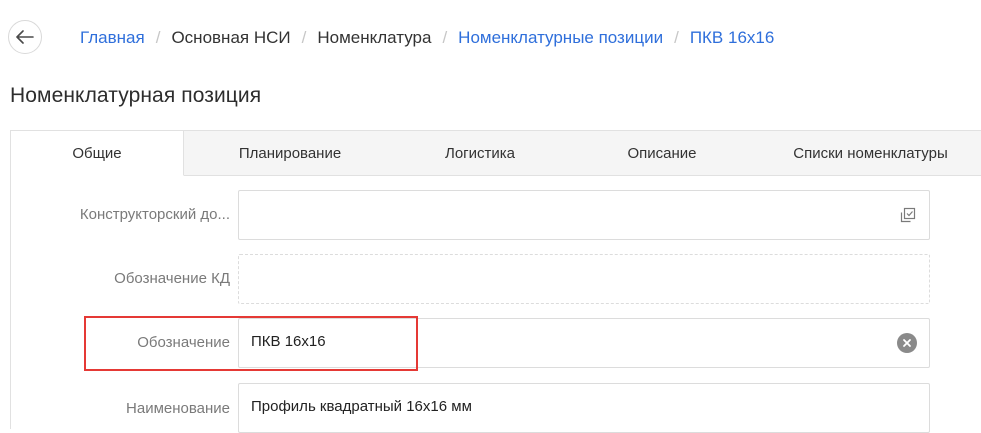  What do you see at coordinates (584, 408) in the screenshot?
I see `name-field: Профиль квадратный 16x16 мм` at bounding box center [584, 408].